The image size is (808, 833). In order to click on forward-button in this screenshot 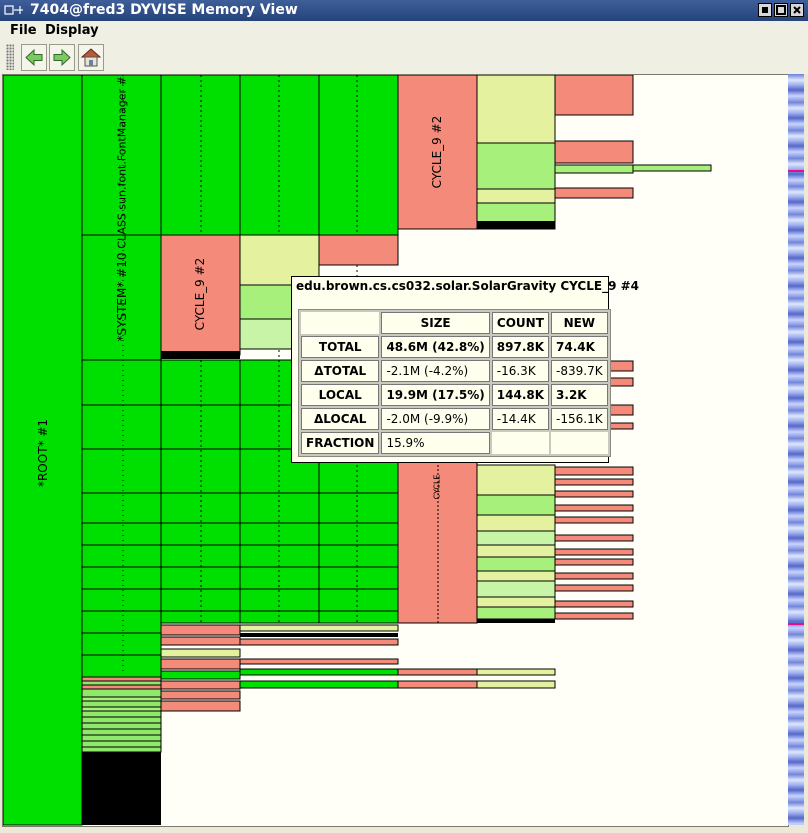, I will do `click(62, 57)`.